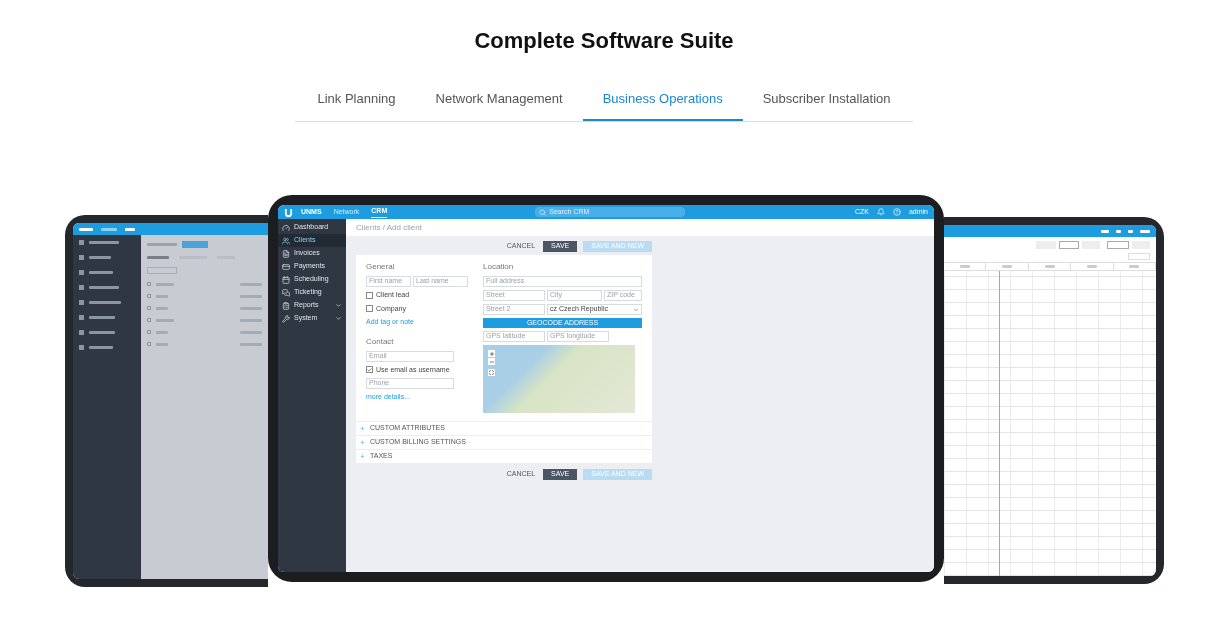  What do you see at coordinates (826, 100) in the screenshot?
I see `tab: Subscriber Installation` at bounding box center [826, 100].